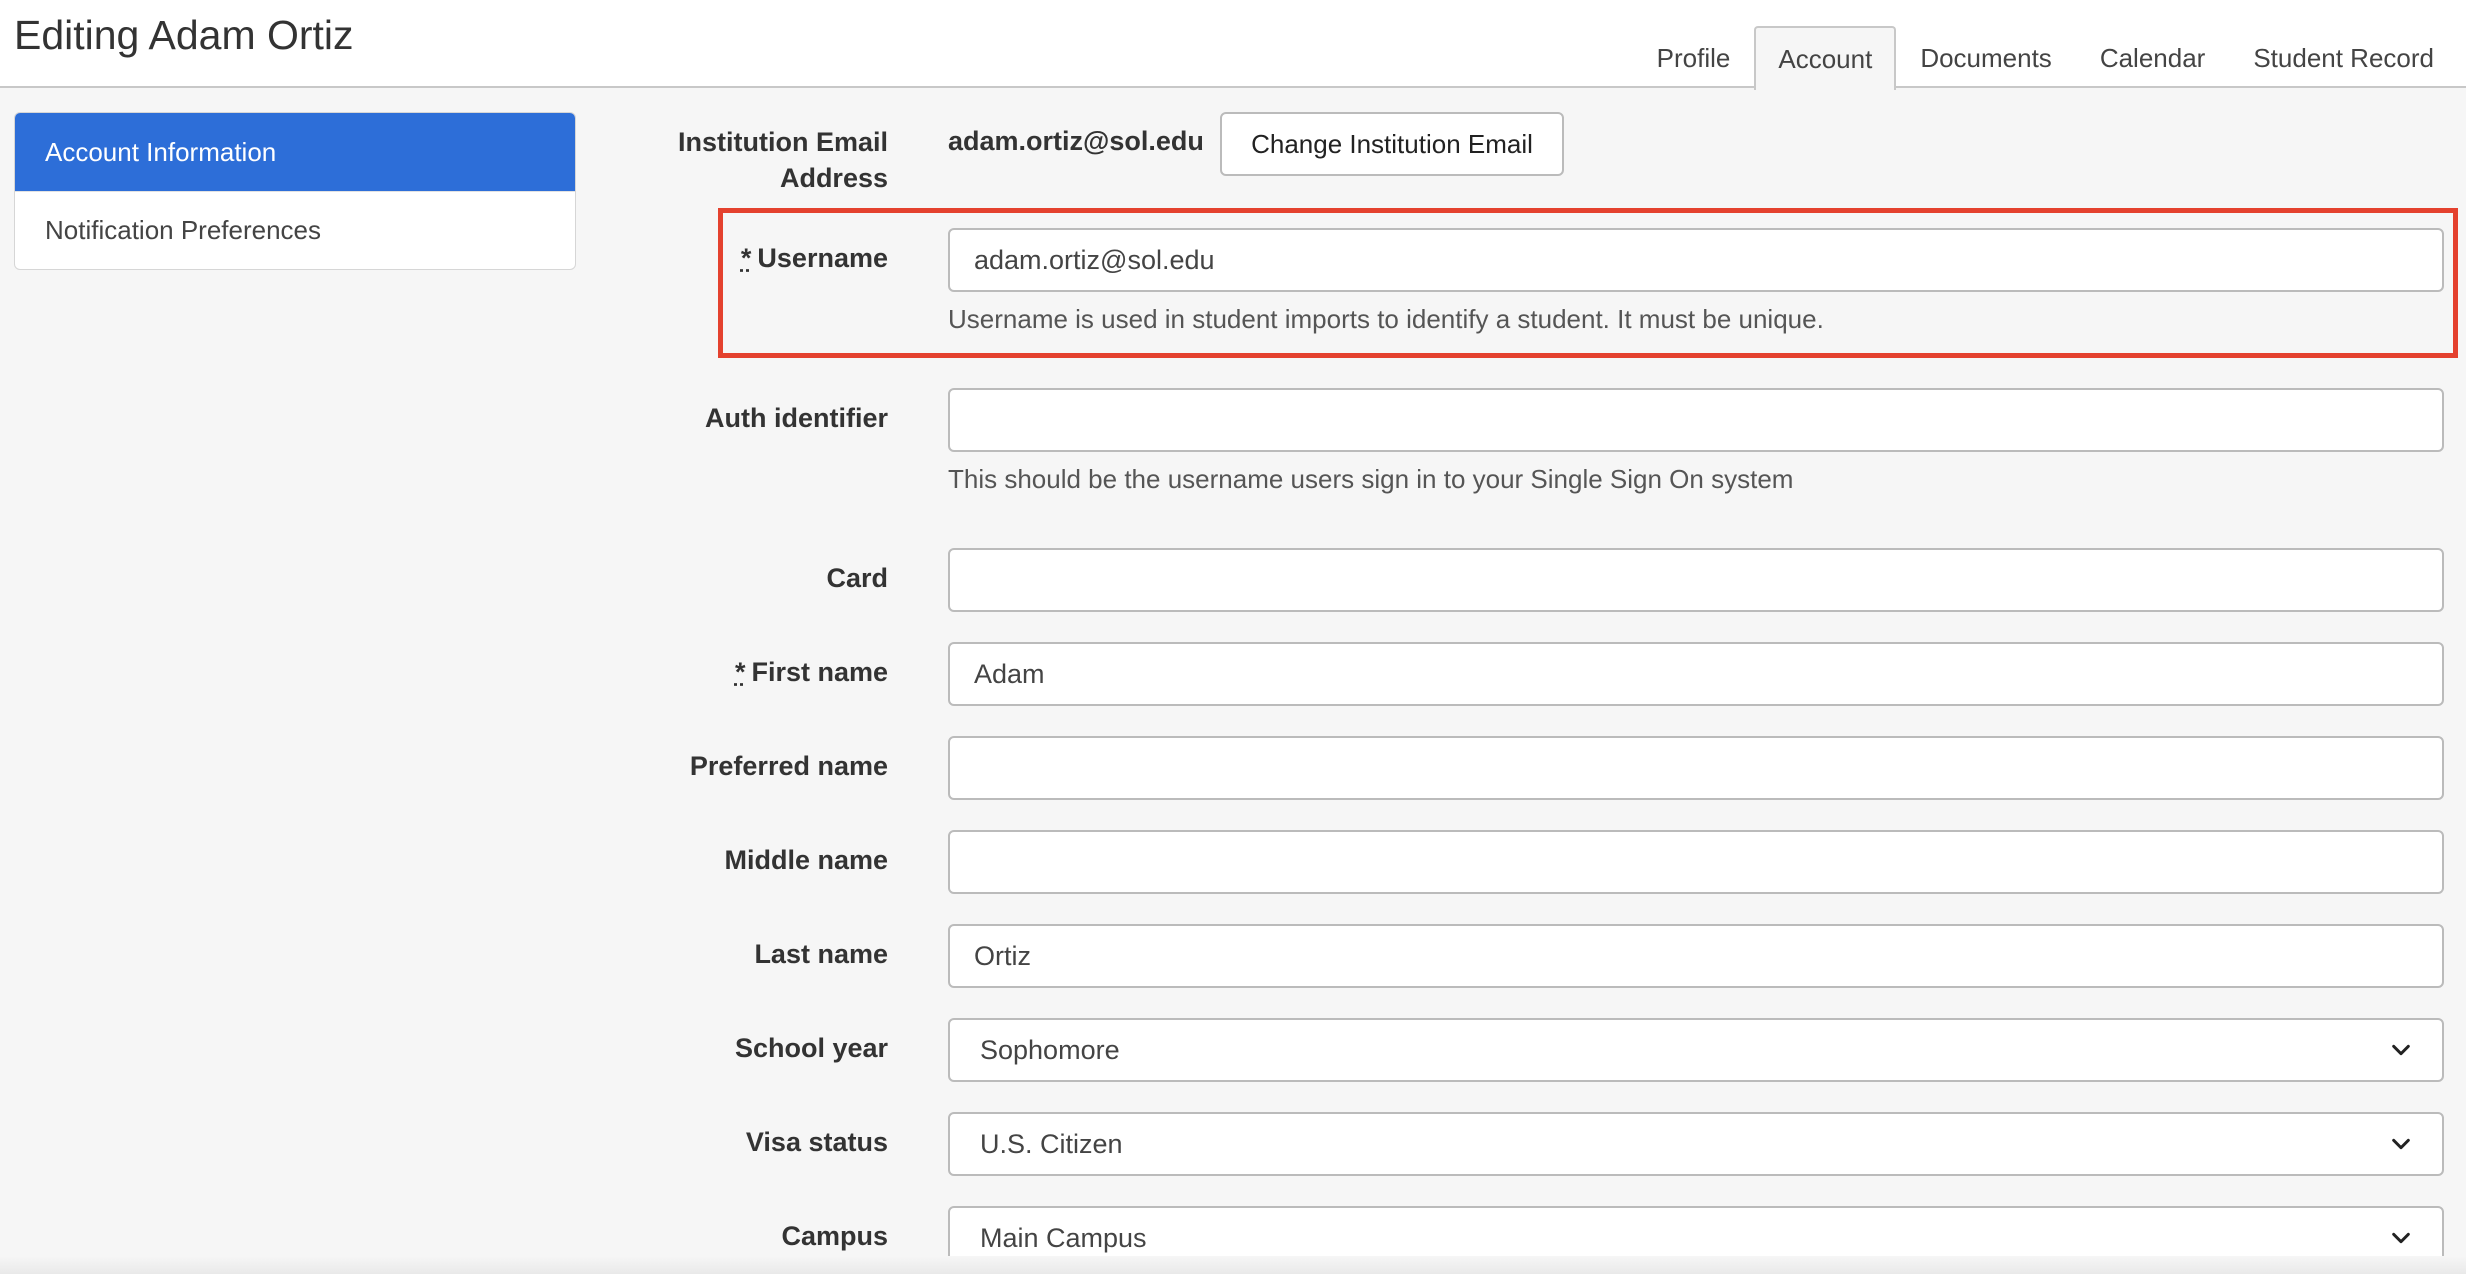 The width and height of the screenshot is (2466, 1274). What do you see at coordinates (1696, 862) in the screenshot?
I see `middle-name-input` at bounding box center [1696, 862].